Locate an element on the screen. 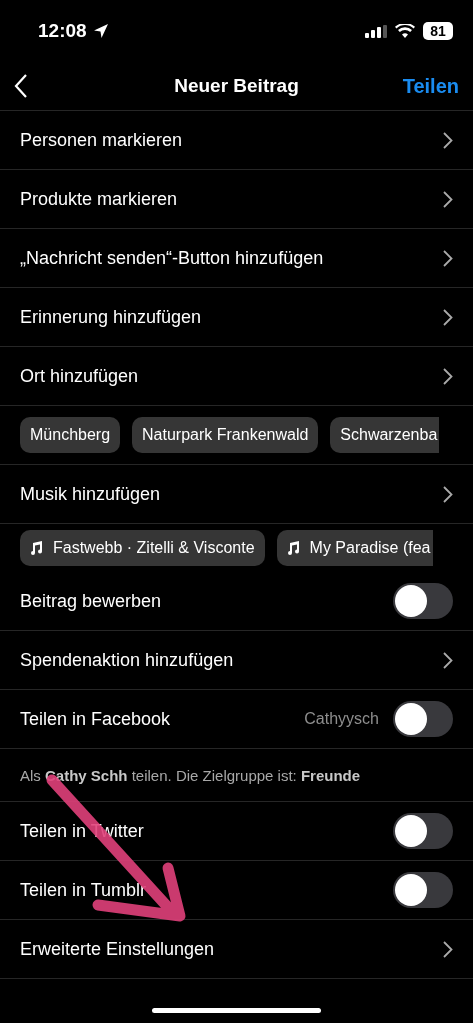 This screenshot has width=473, height=1023. back-button is located at coordinates (21, 86).